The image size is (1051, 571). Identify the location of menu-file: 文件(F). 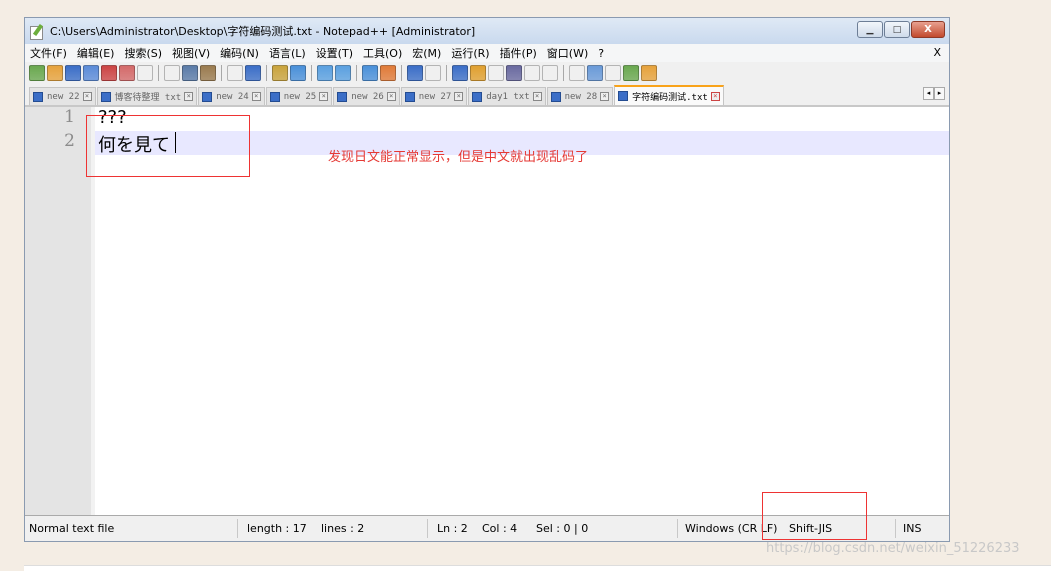
(48, 53).